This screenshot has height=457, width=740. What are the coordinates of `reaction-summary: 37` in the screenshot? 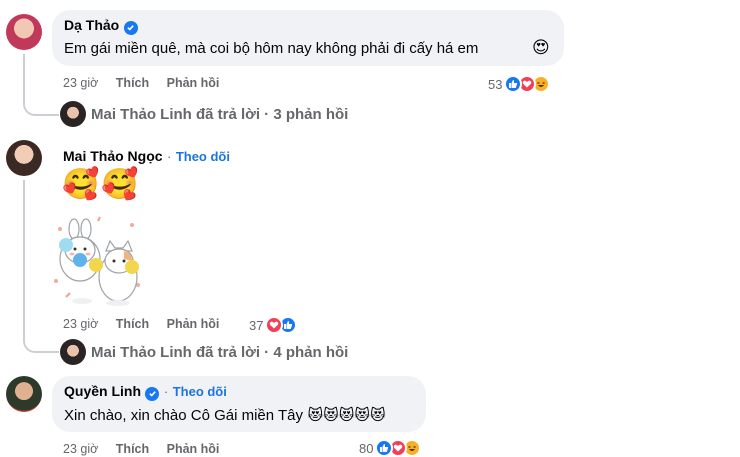 It's located at (273, 325).